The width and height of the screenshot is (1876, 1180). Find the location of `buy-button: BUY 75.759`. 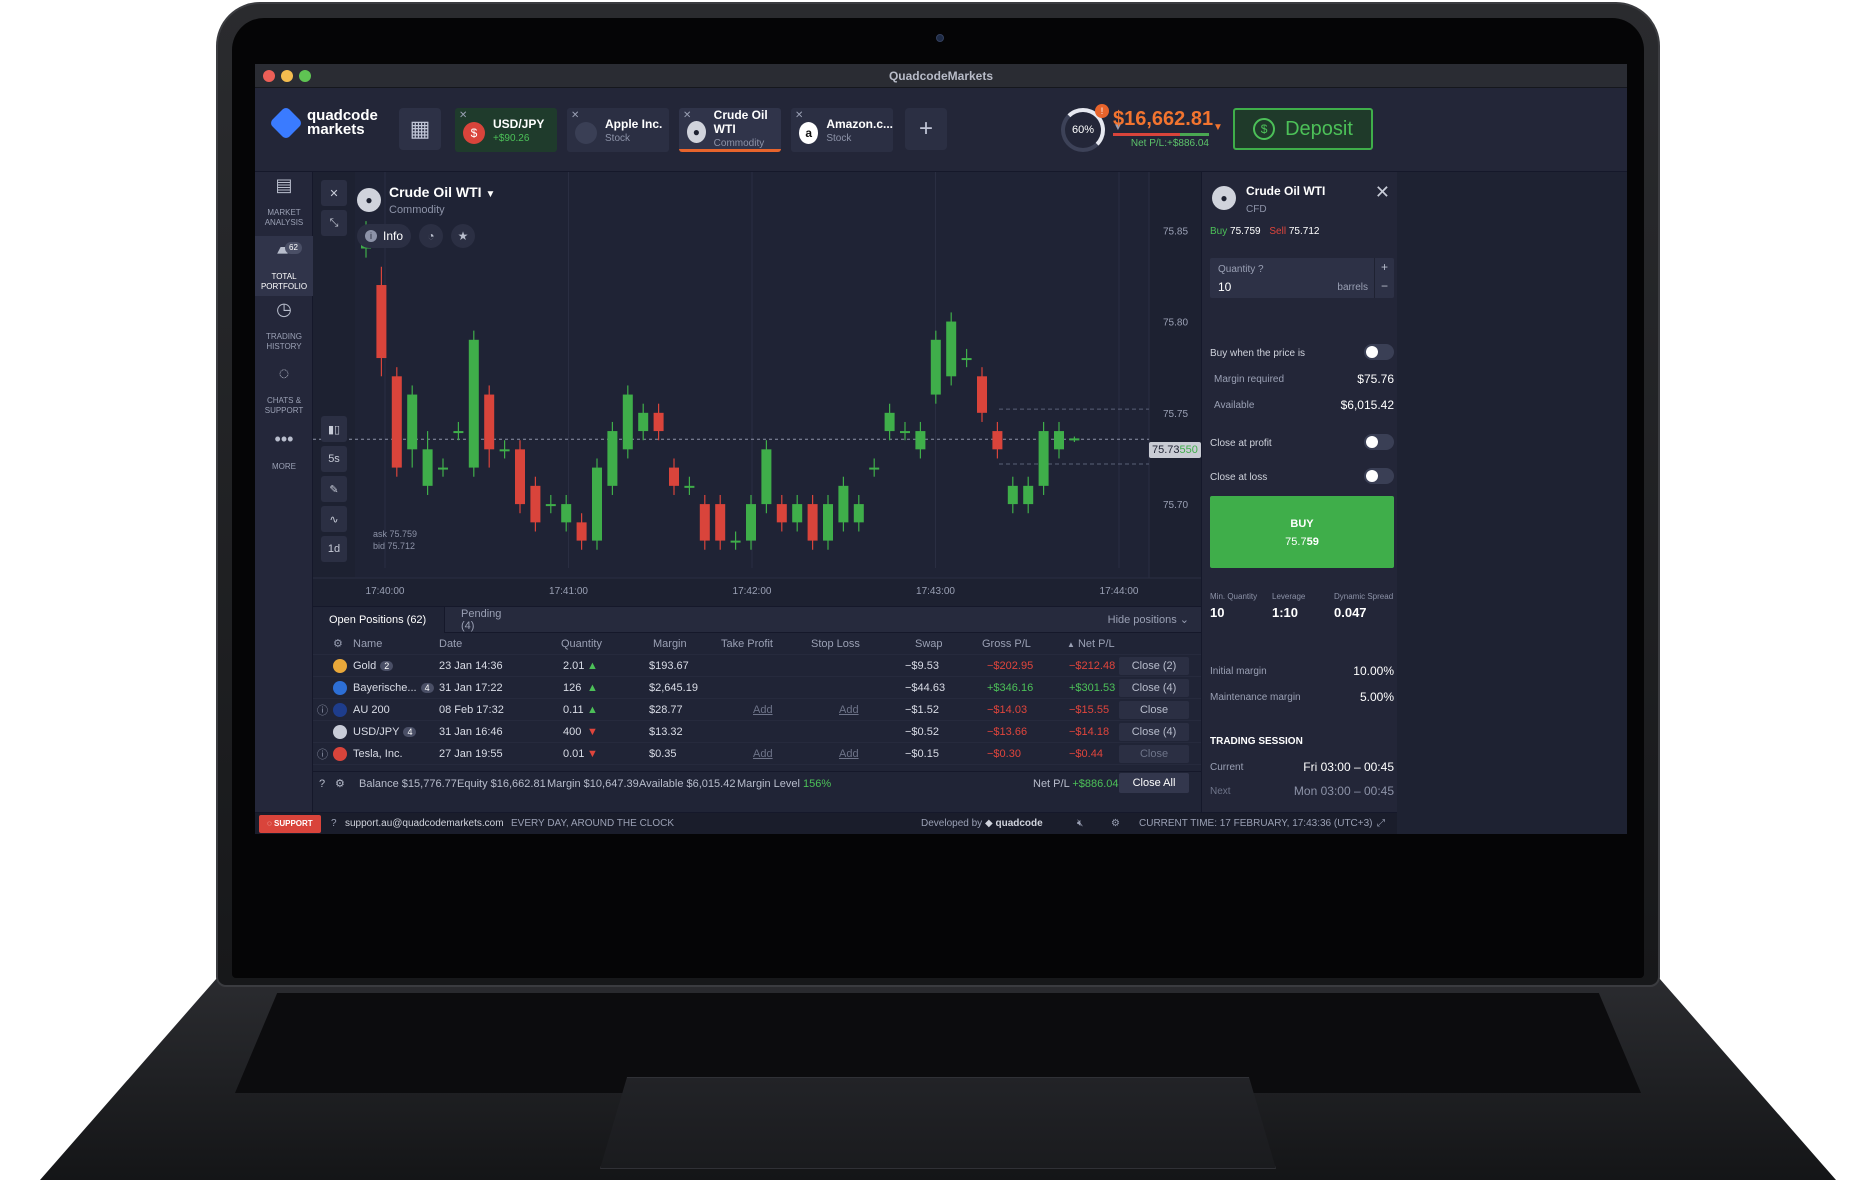

buy-button: BUY 75.759 is located at coordinates (1302, 532).